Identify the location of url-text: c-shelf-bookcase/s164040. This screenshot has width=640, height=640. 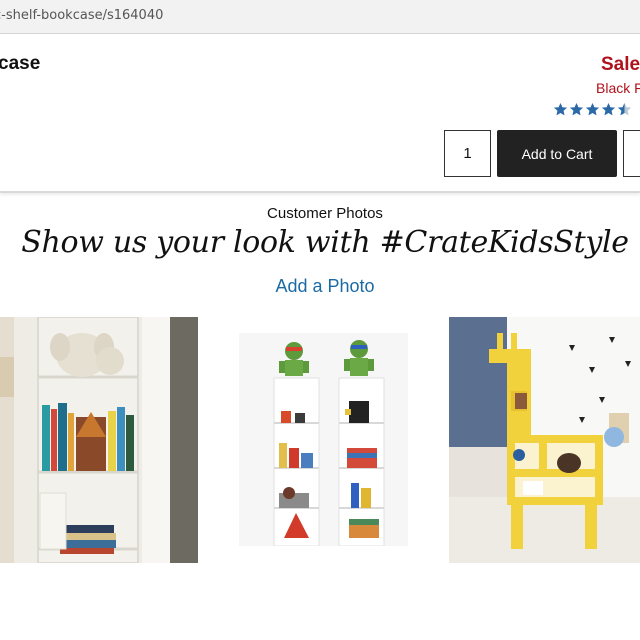
(81, 15).